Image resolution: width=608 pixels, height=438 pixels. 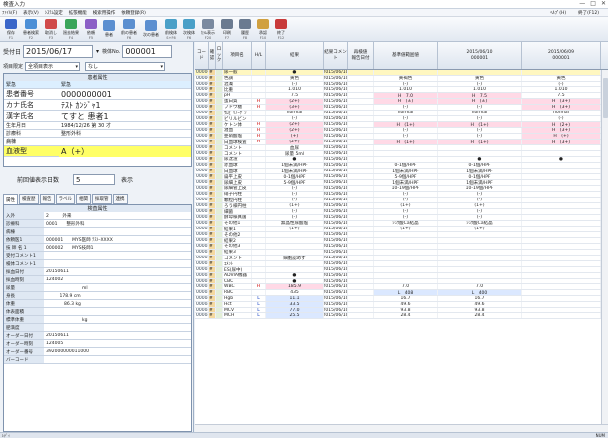 What do you see at coordinates (603, 3) in the screenshot?
I see `close-button: ✕` at bounding box center [603, 3].